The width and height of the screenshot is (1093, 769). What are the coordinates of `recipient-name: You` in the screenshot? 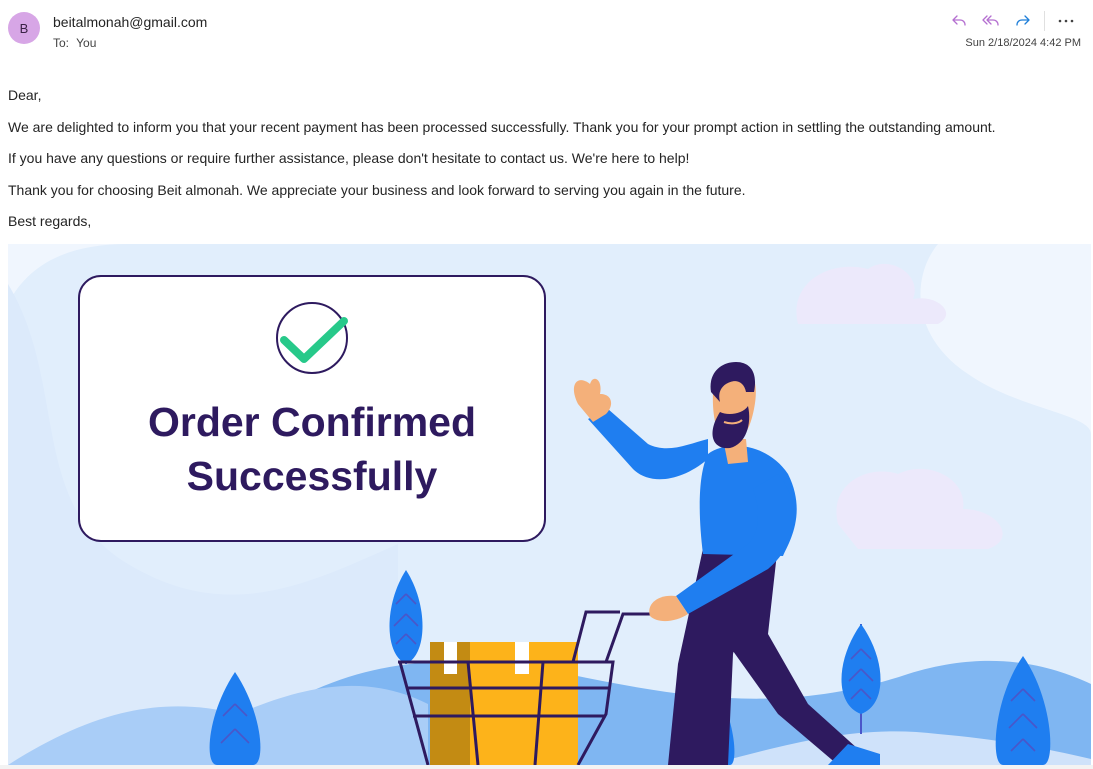 It's located at (86, 43).